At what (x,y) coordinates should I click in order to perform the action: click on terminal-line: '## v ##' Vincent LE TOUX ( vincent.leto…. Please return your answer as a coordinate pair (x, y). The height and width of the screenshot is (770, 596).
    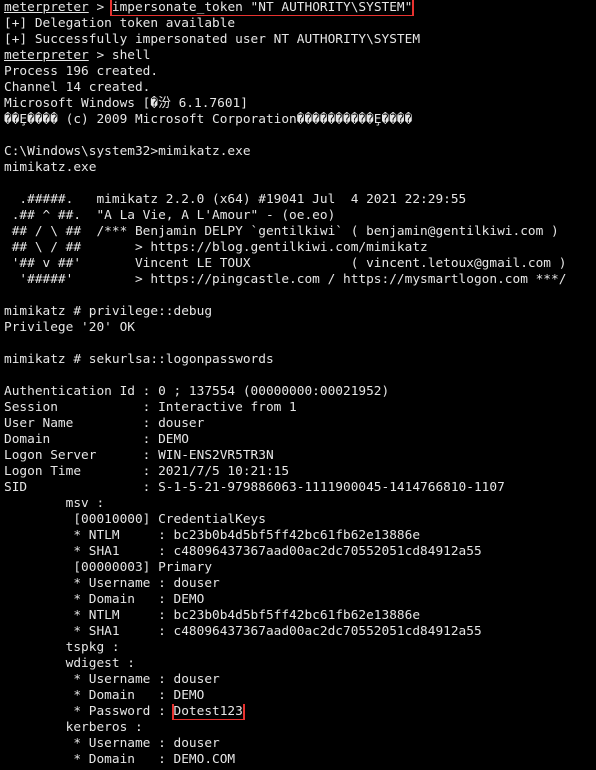
    Looking at the image, I should click on (300, 264).